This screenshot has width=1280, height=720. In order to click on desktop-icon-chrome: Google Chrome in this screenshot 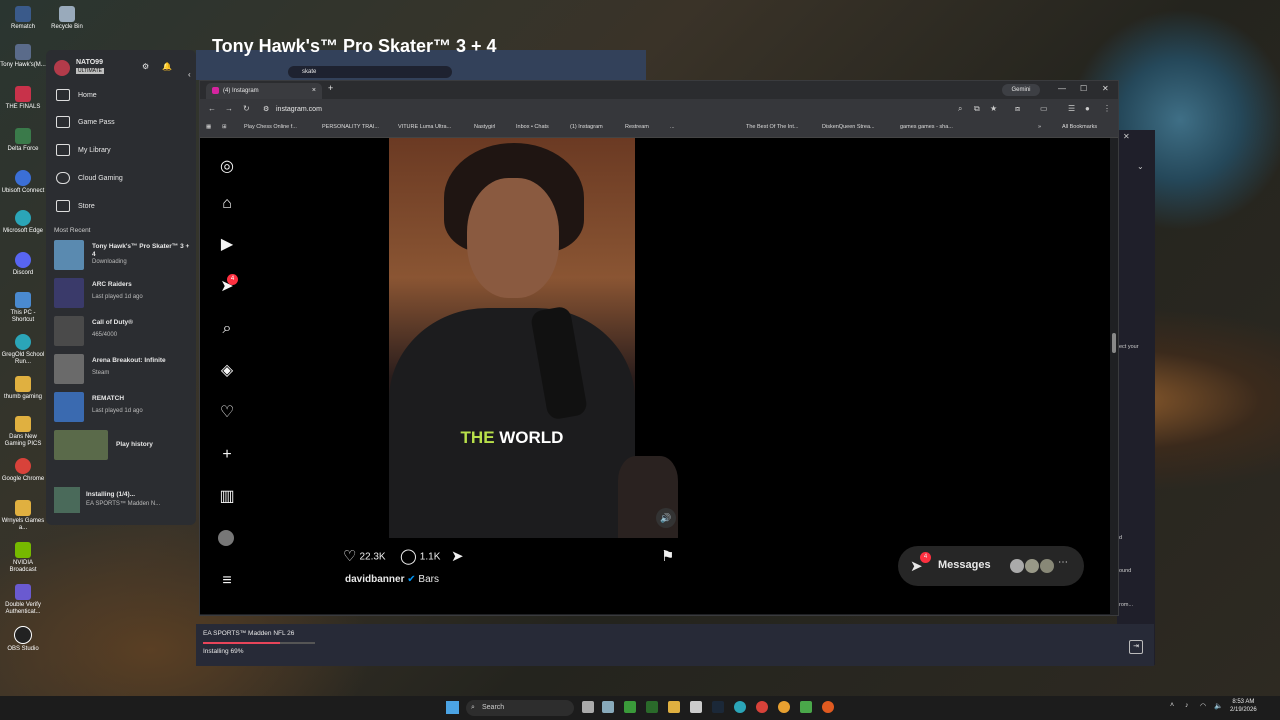, I will do `click(23, 470)`.